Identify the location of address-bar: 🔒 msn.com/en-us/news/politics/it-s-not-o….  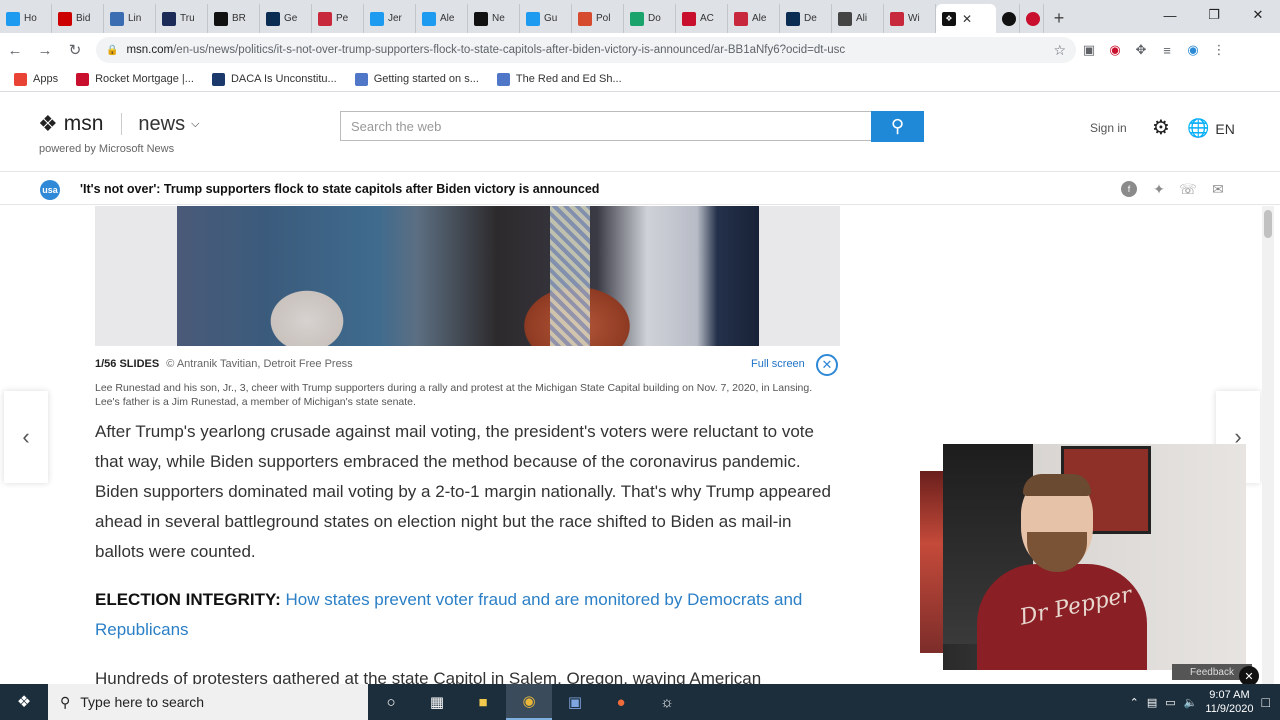
(586, 50).